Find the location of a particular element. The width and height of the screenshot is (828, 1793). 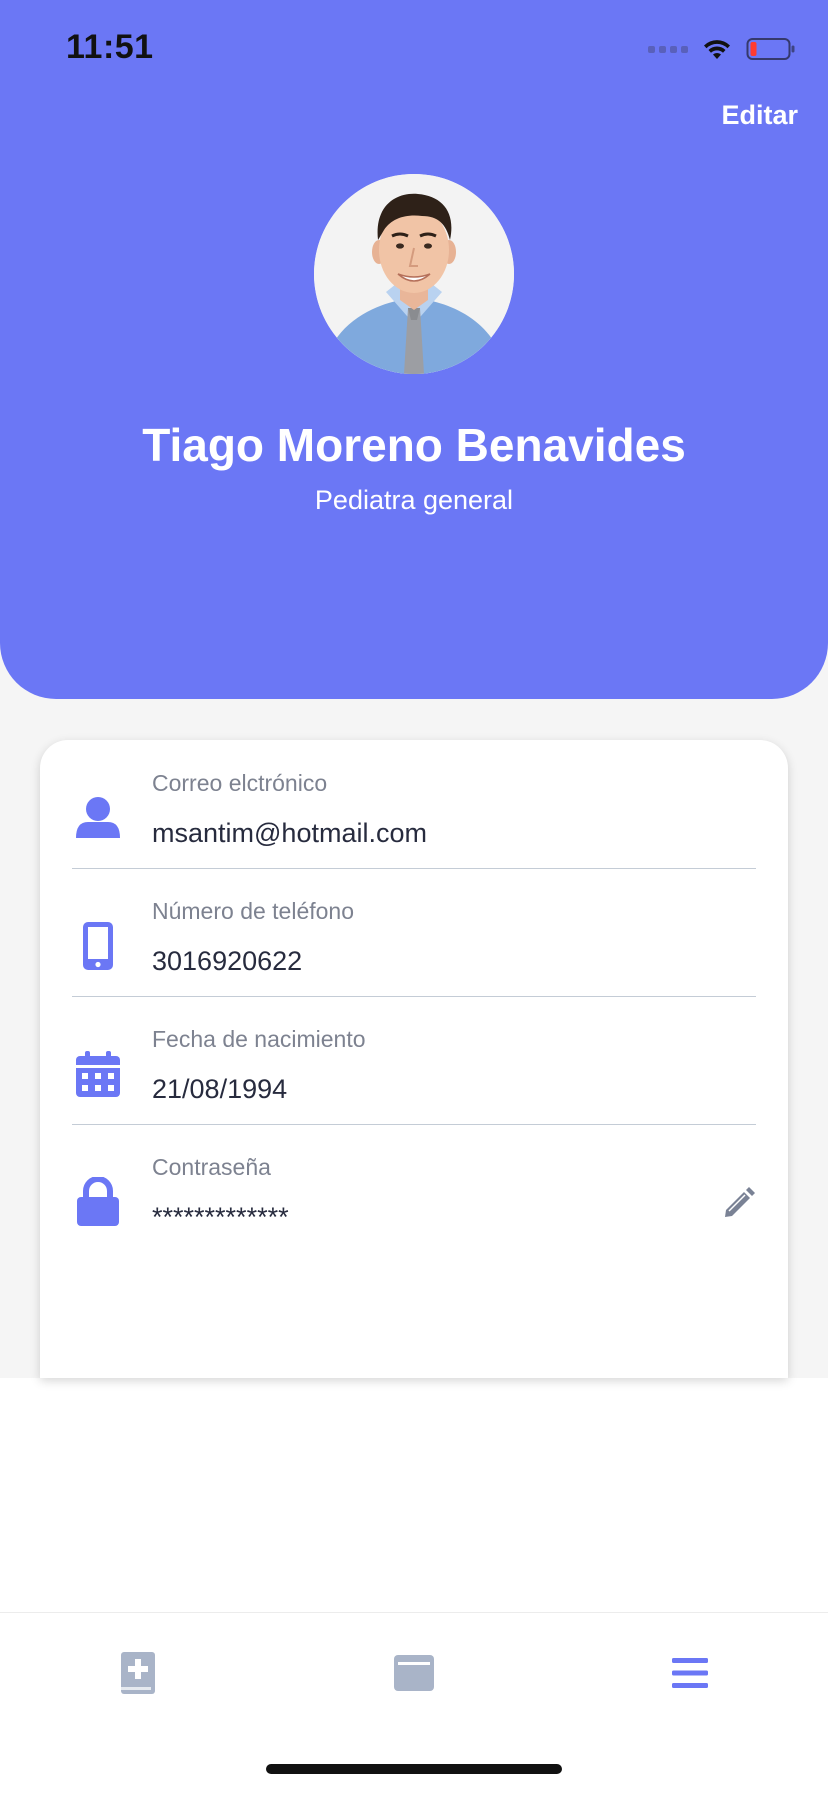

avatar is located at coordinates (414, 274).